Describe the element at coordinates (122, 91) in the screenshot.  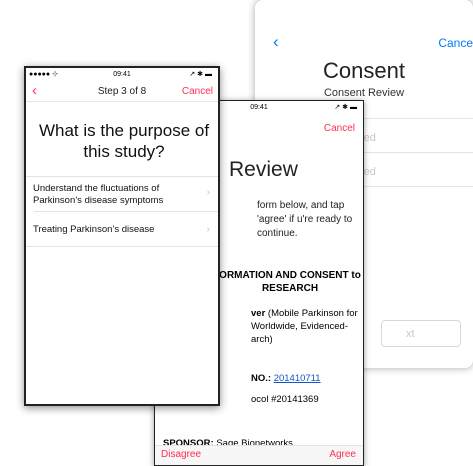
I see `navigation-bar: ‹ Step 3 of 8 Cancel` at that location.